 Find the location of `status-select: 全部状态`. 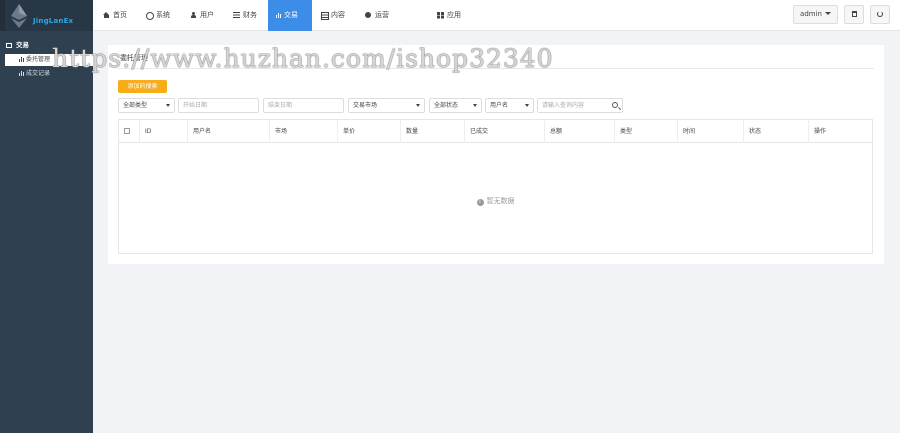

status-select: 全部状态 is located at coordinates (455, 105).